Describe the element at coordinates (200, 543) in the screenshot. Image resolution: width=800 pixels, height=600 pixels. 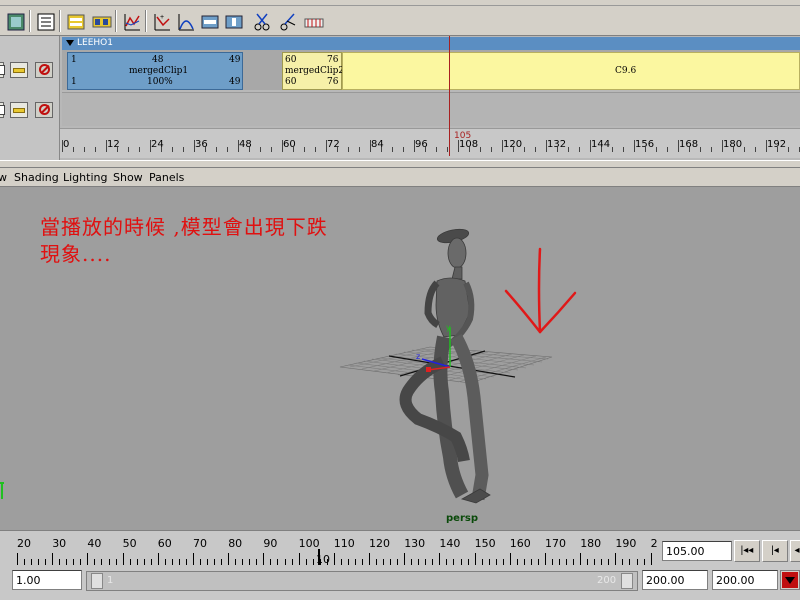
I see `time-slider-label: 70` at that location.